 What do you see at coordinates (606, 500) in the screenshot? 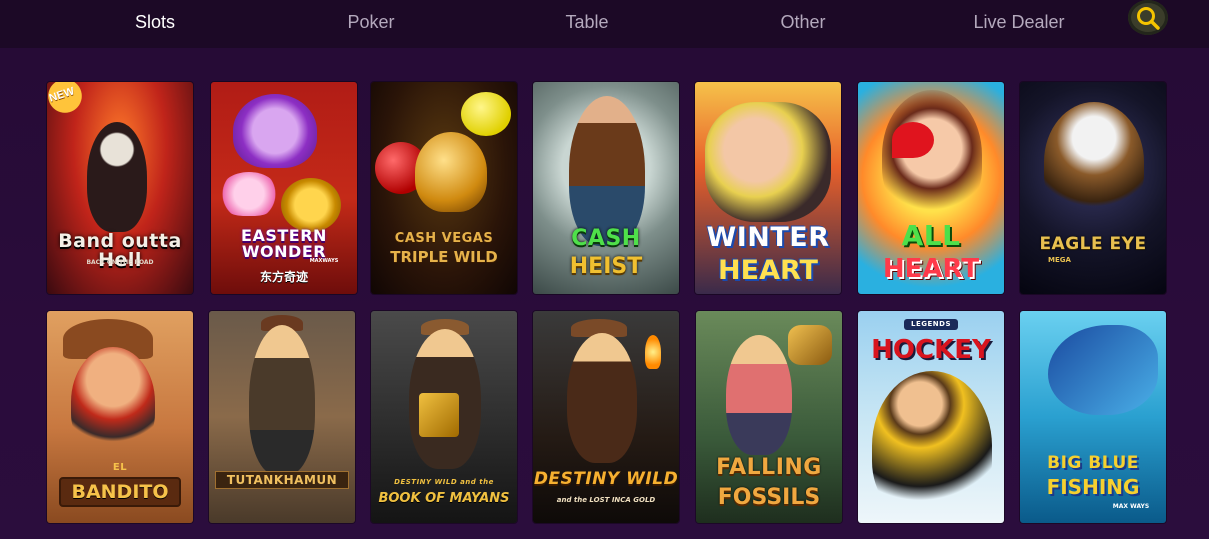
I see `game-subtitle: and the LOST INCA GOLD` at bounding box center [606, 500].